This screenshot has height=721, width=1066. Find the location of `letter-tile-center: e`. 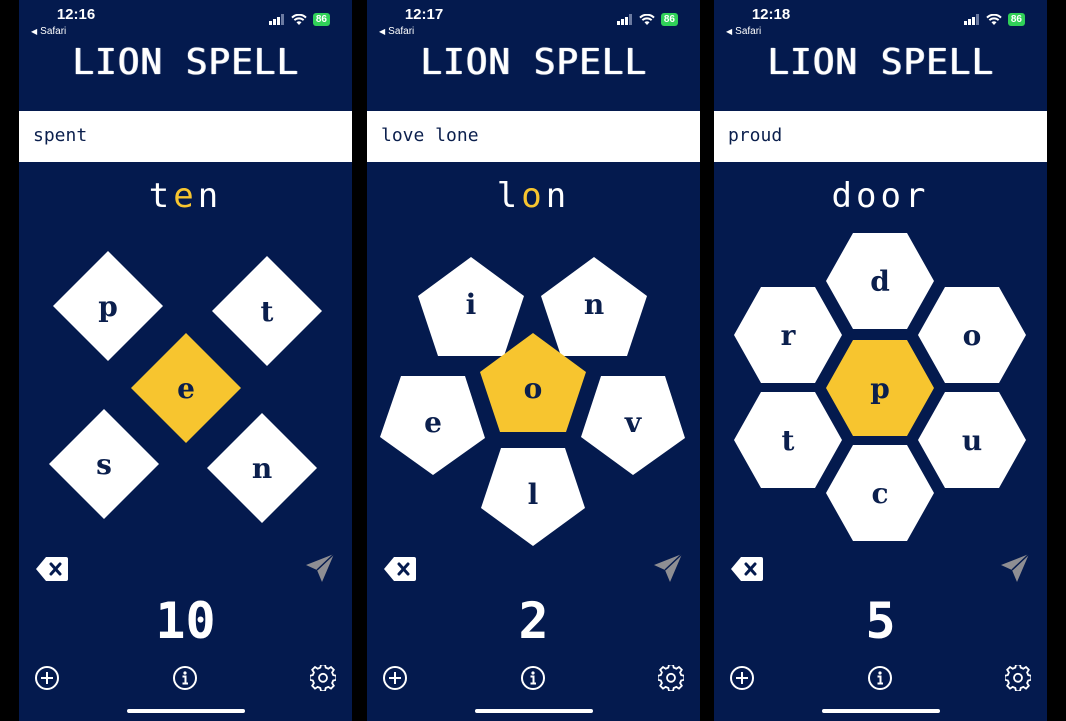

letter-tile-center: e is located at coordinates (186, 388).